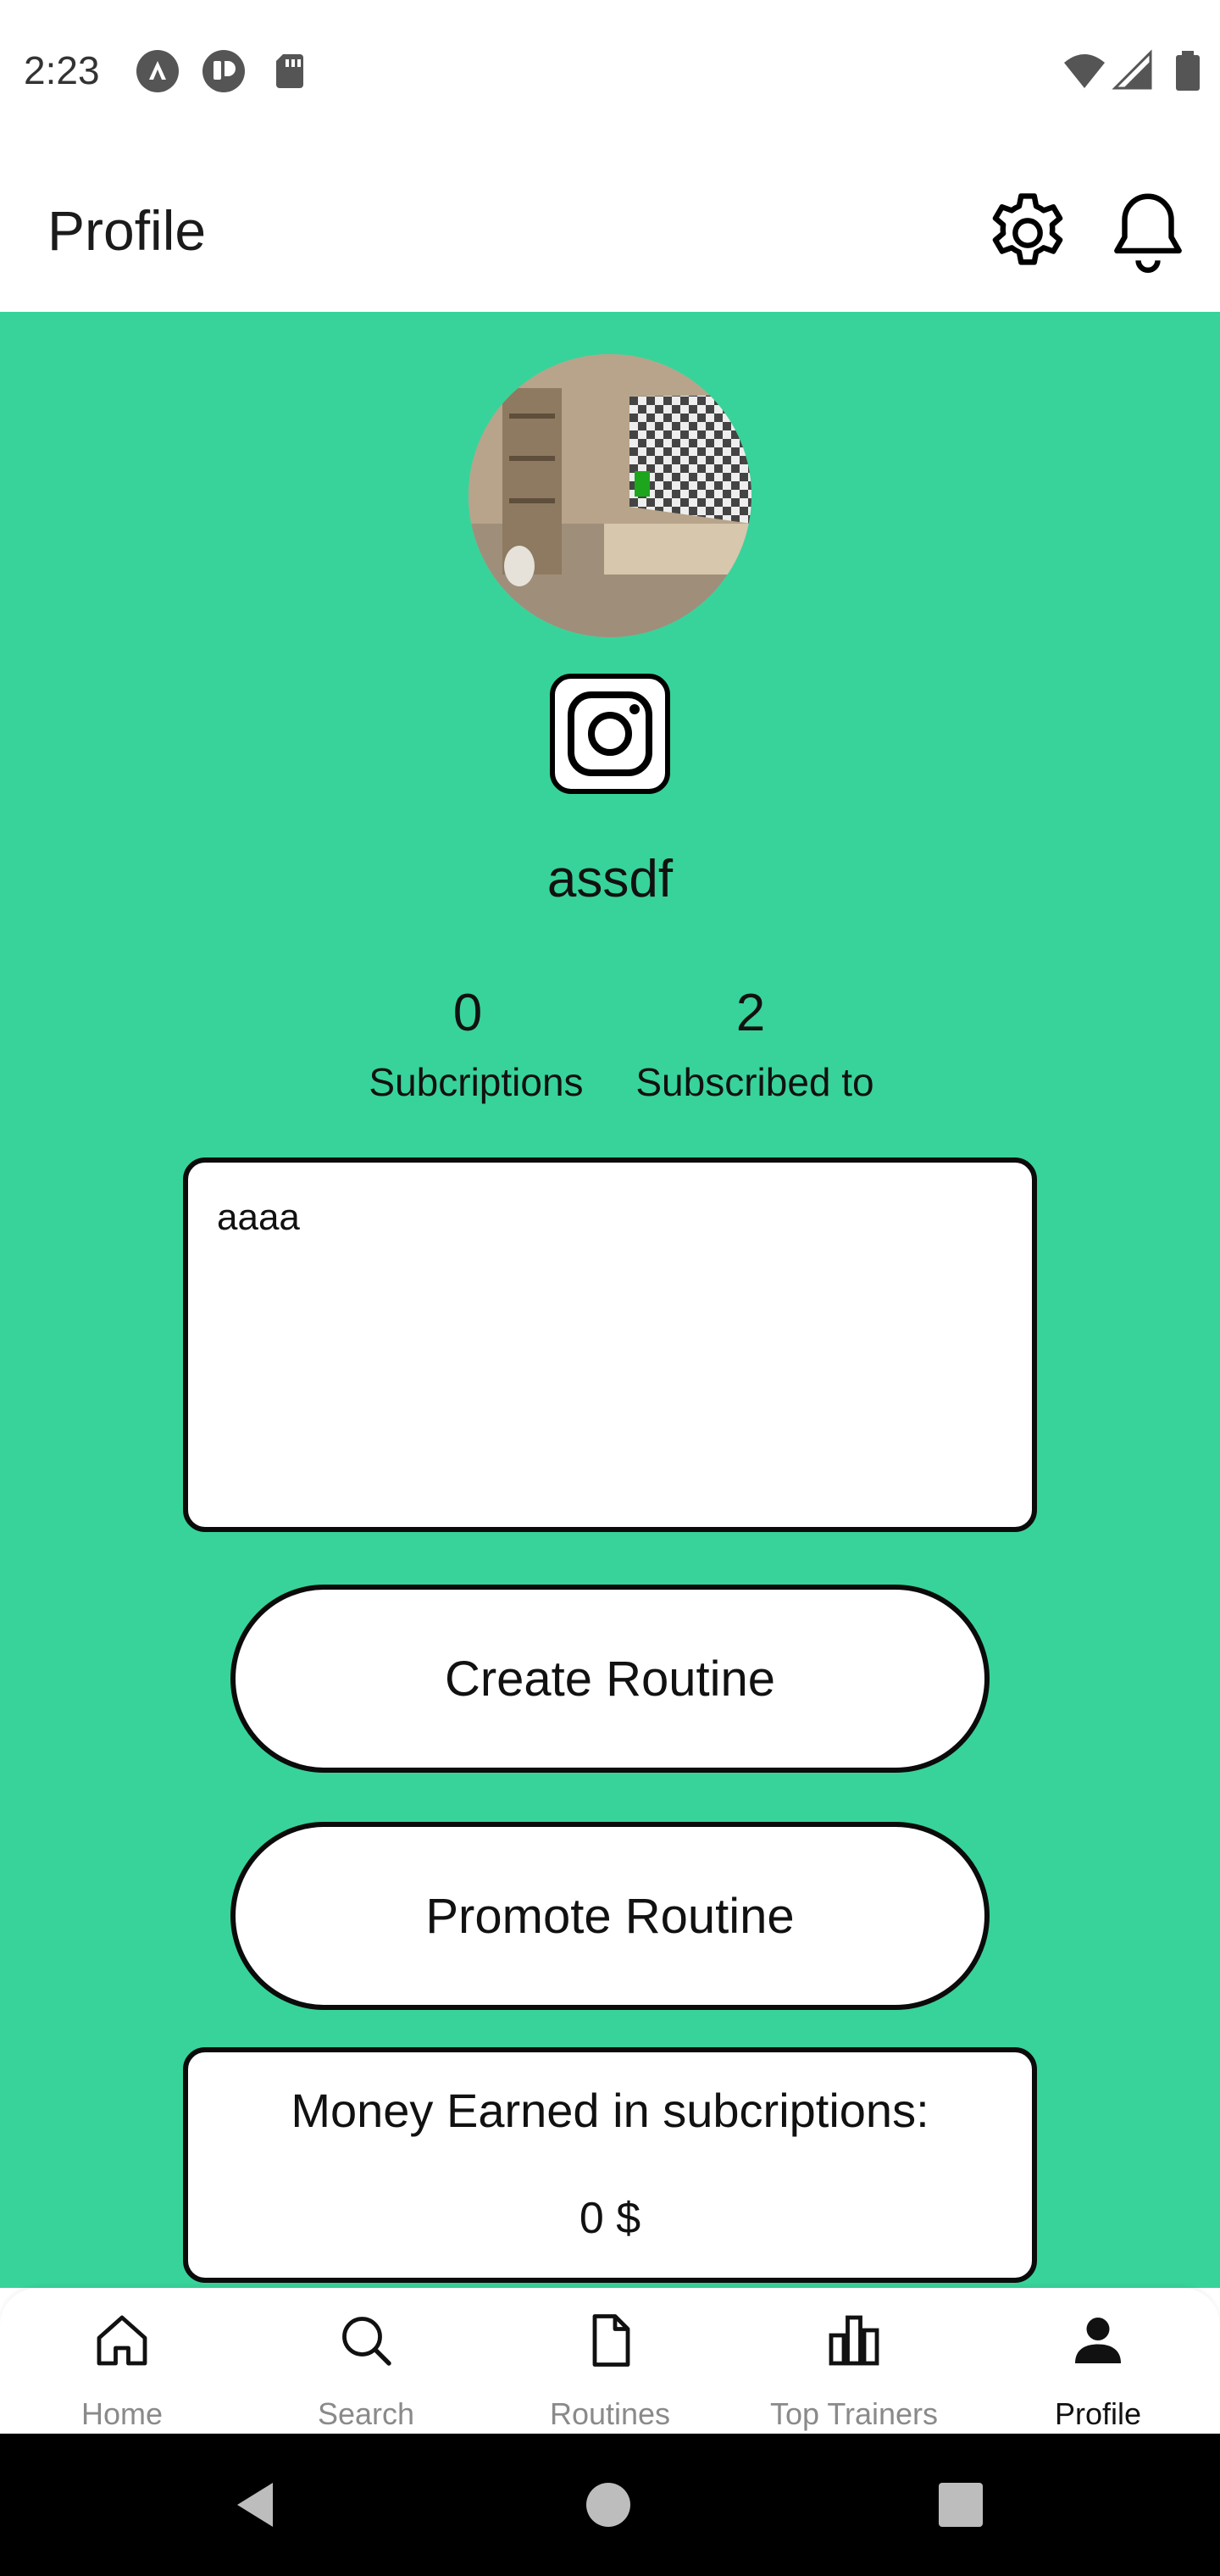 The image size is (1220, 2576). Describe the element at coordinates (854, 2413) in the screenshot. I see `nav-label-top-trainers: Top Trainers` at that location.